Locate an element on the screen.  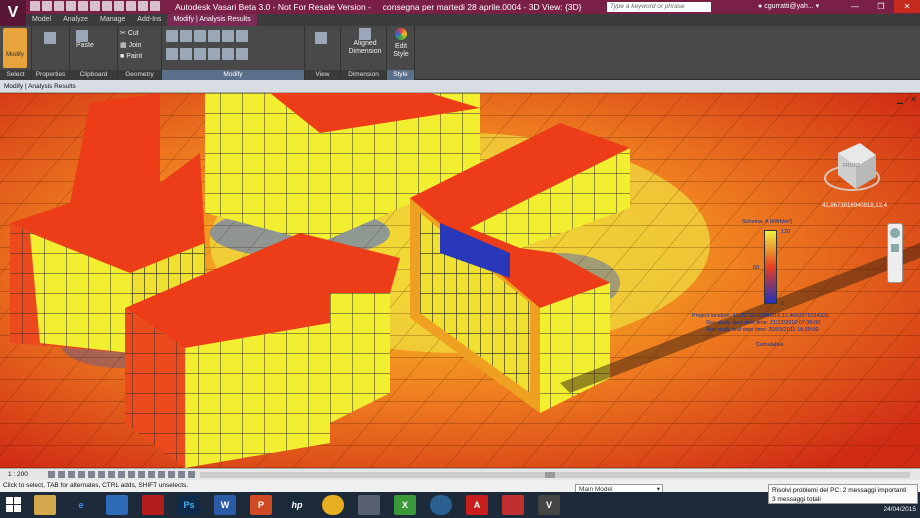
mirror-icon is located at coordinates (199, 36).